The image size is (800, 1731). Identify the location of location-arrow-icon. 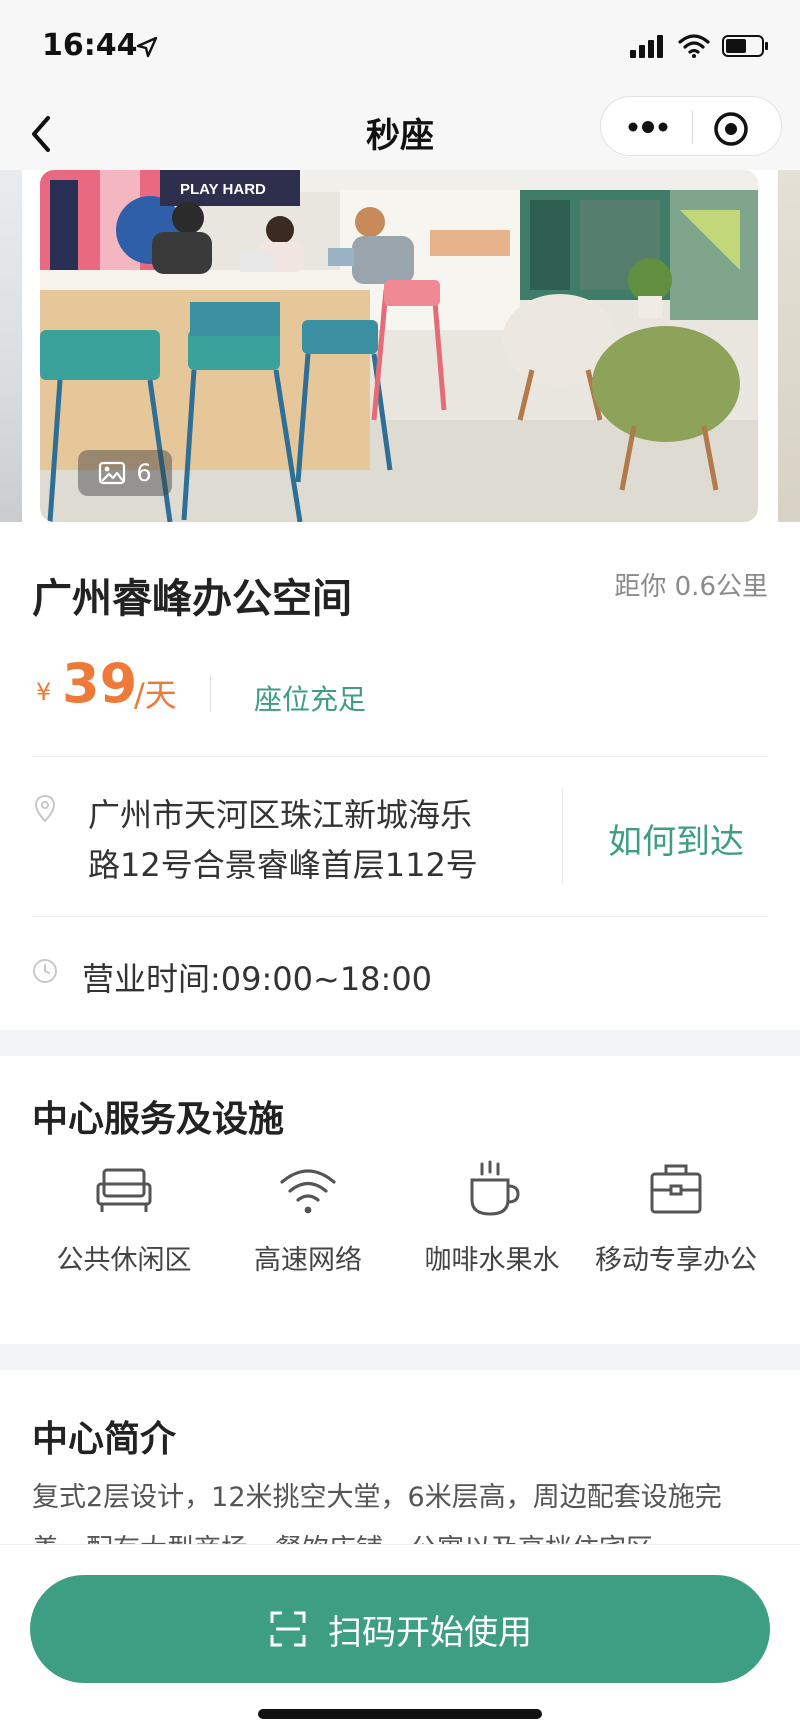
(147, 47).